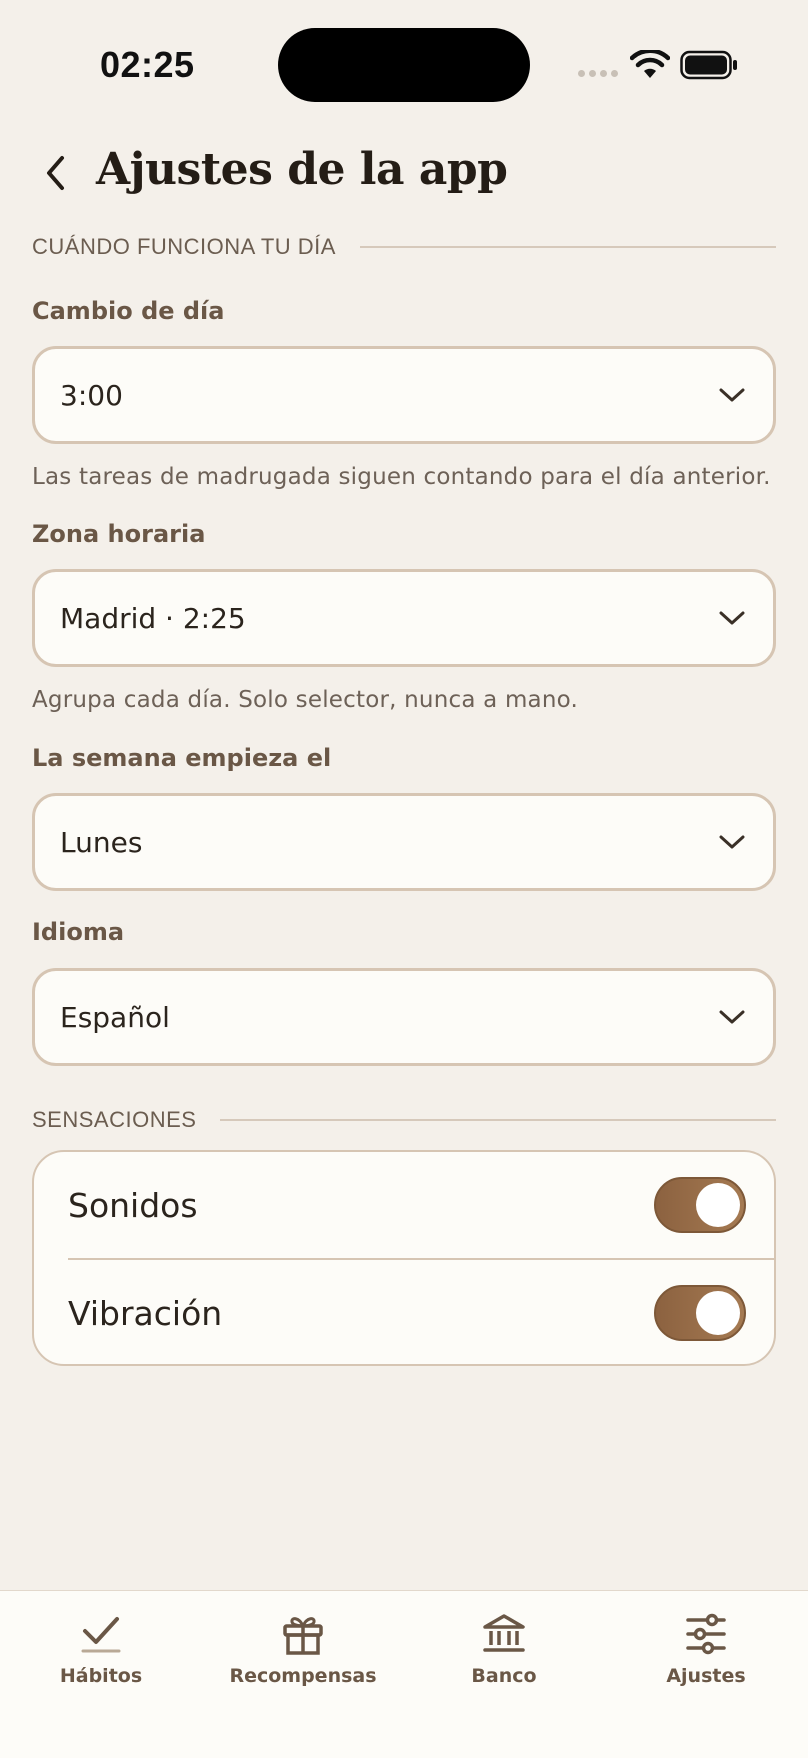  What do you see at coordinates (78, 932) in the screenshot?
I see `field-label-language: Idioma` at bounding box center [78, 932].